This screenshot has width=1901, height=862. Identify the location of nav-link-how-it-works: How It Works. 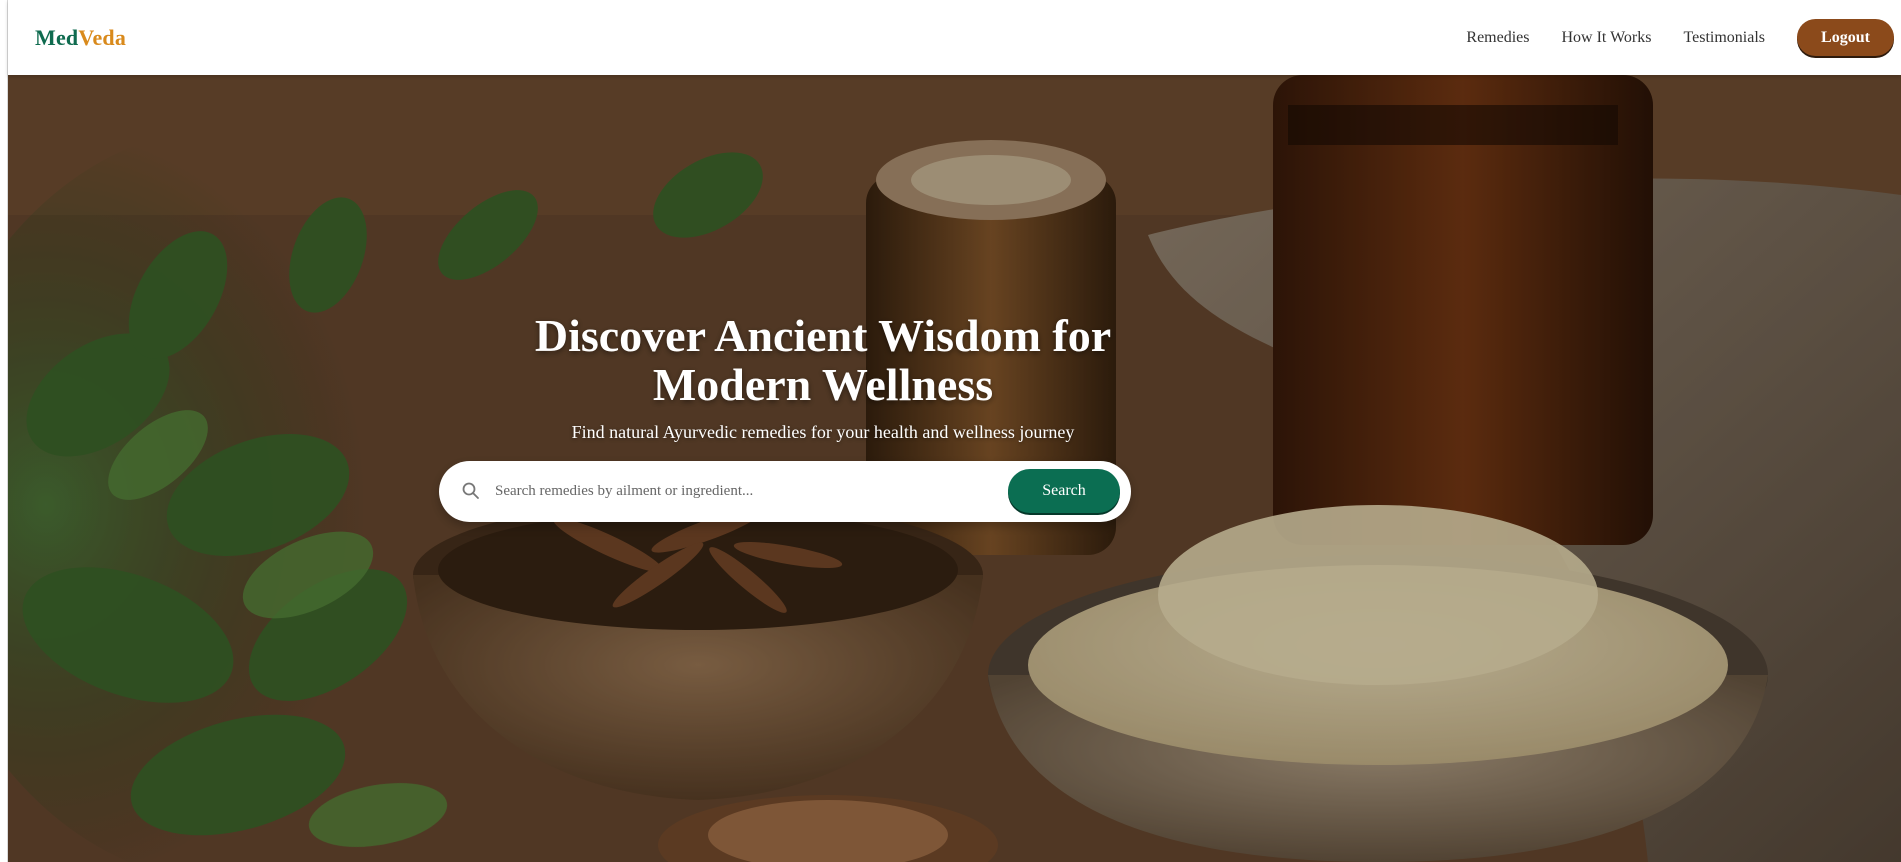
(1606, 38).